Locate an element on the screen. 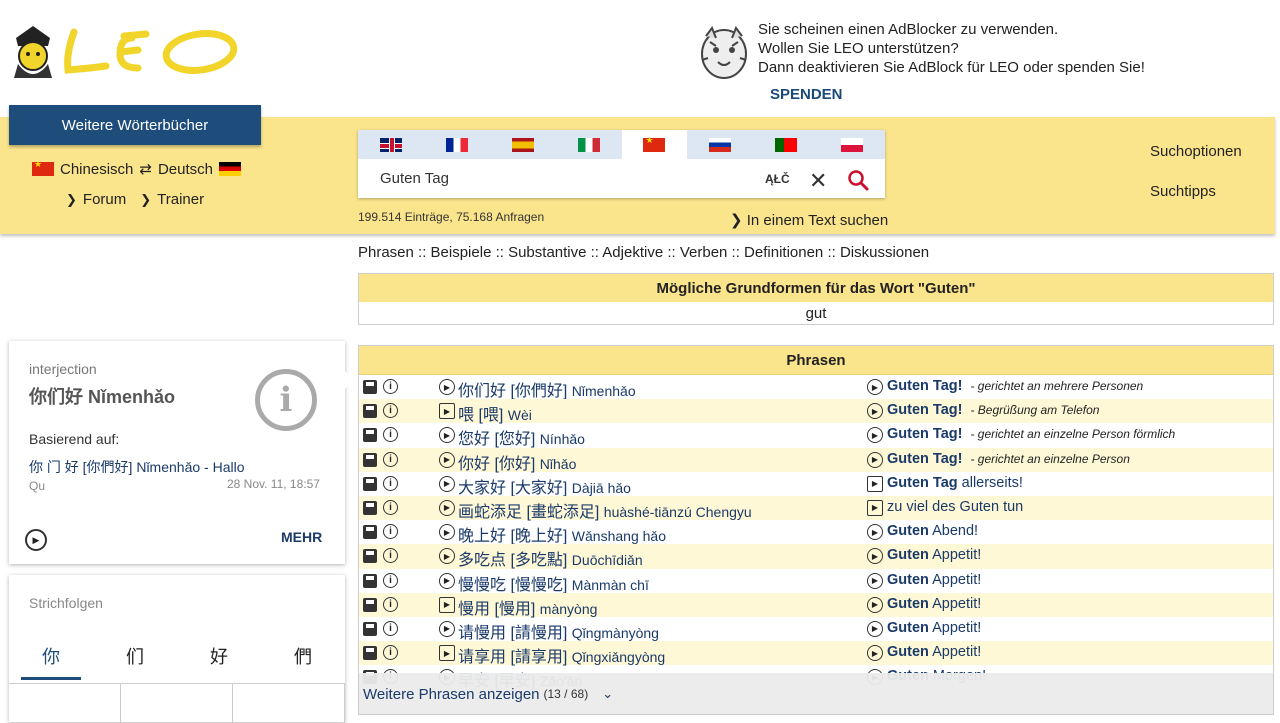  in-text-search-link: ❯ In einem Text suchen is located at coordinates (809, 220).